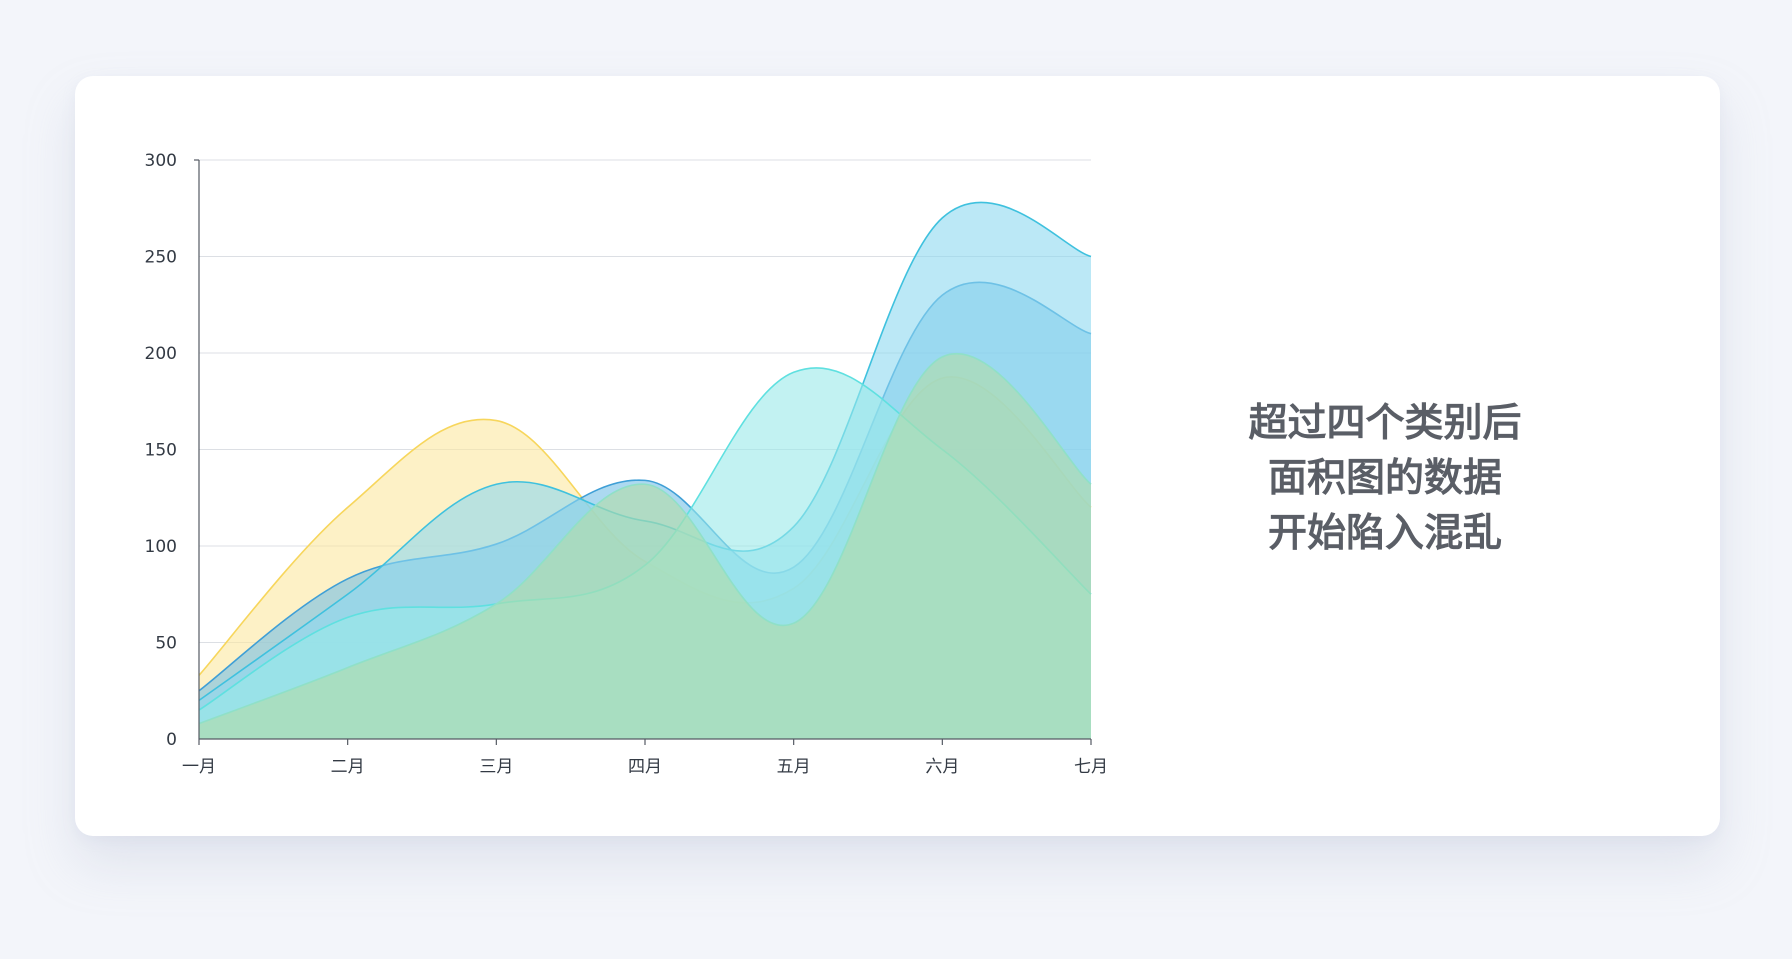  I want to click on y-tick-label: 200, so click(161, 354).